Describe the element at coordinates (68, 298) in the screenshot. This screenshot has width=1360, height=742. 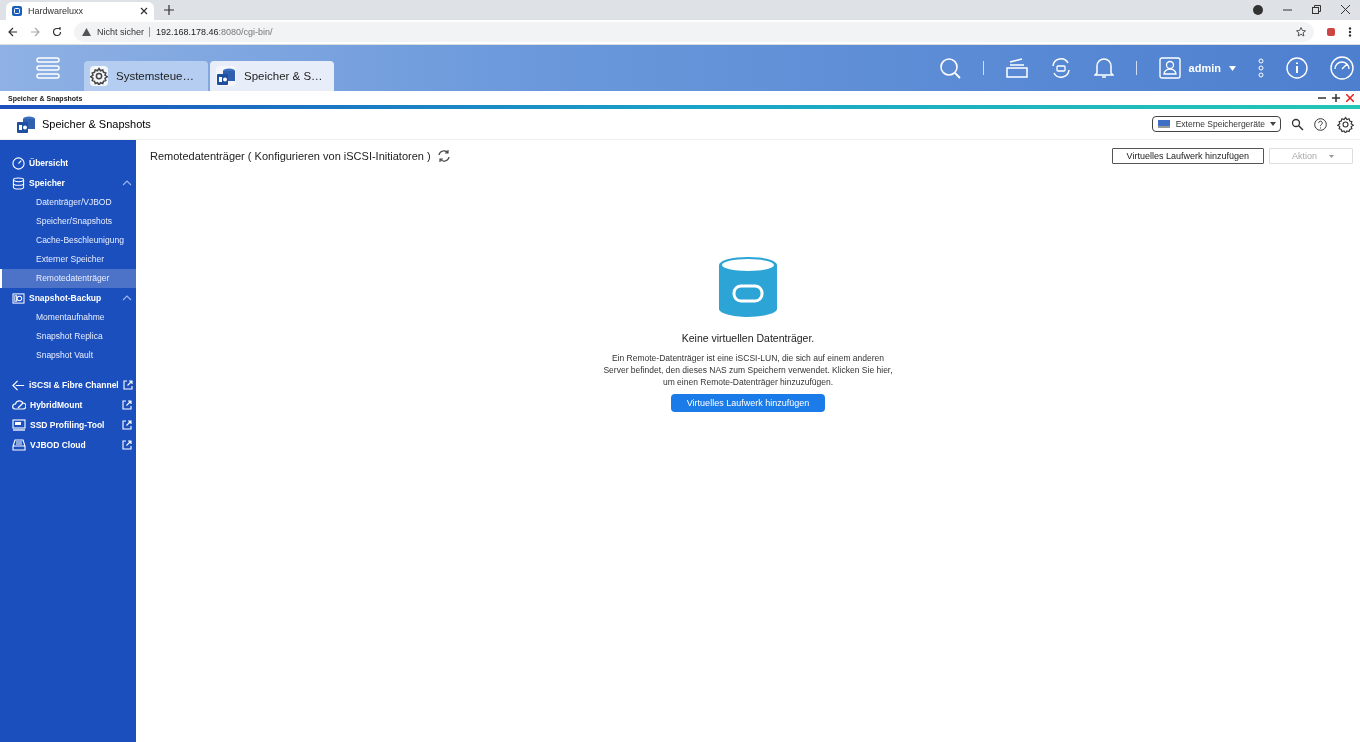
I see `sidebar-item: Snapshot-Backup` at that location.